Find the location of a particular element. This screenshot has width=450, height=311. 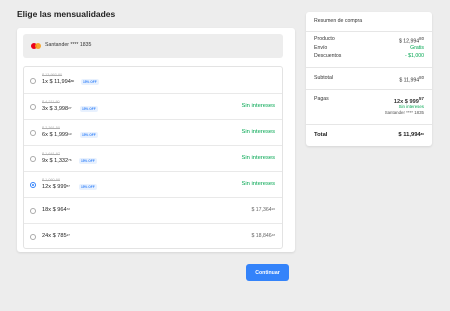

installment-price: 9x $ 1,33276 is located at coordinates (57, 161).